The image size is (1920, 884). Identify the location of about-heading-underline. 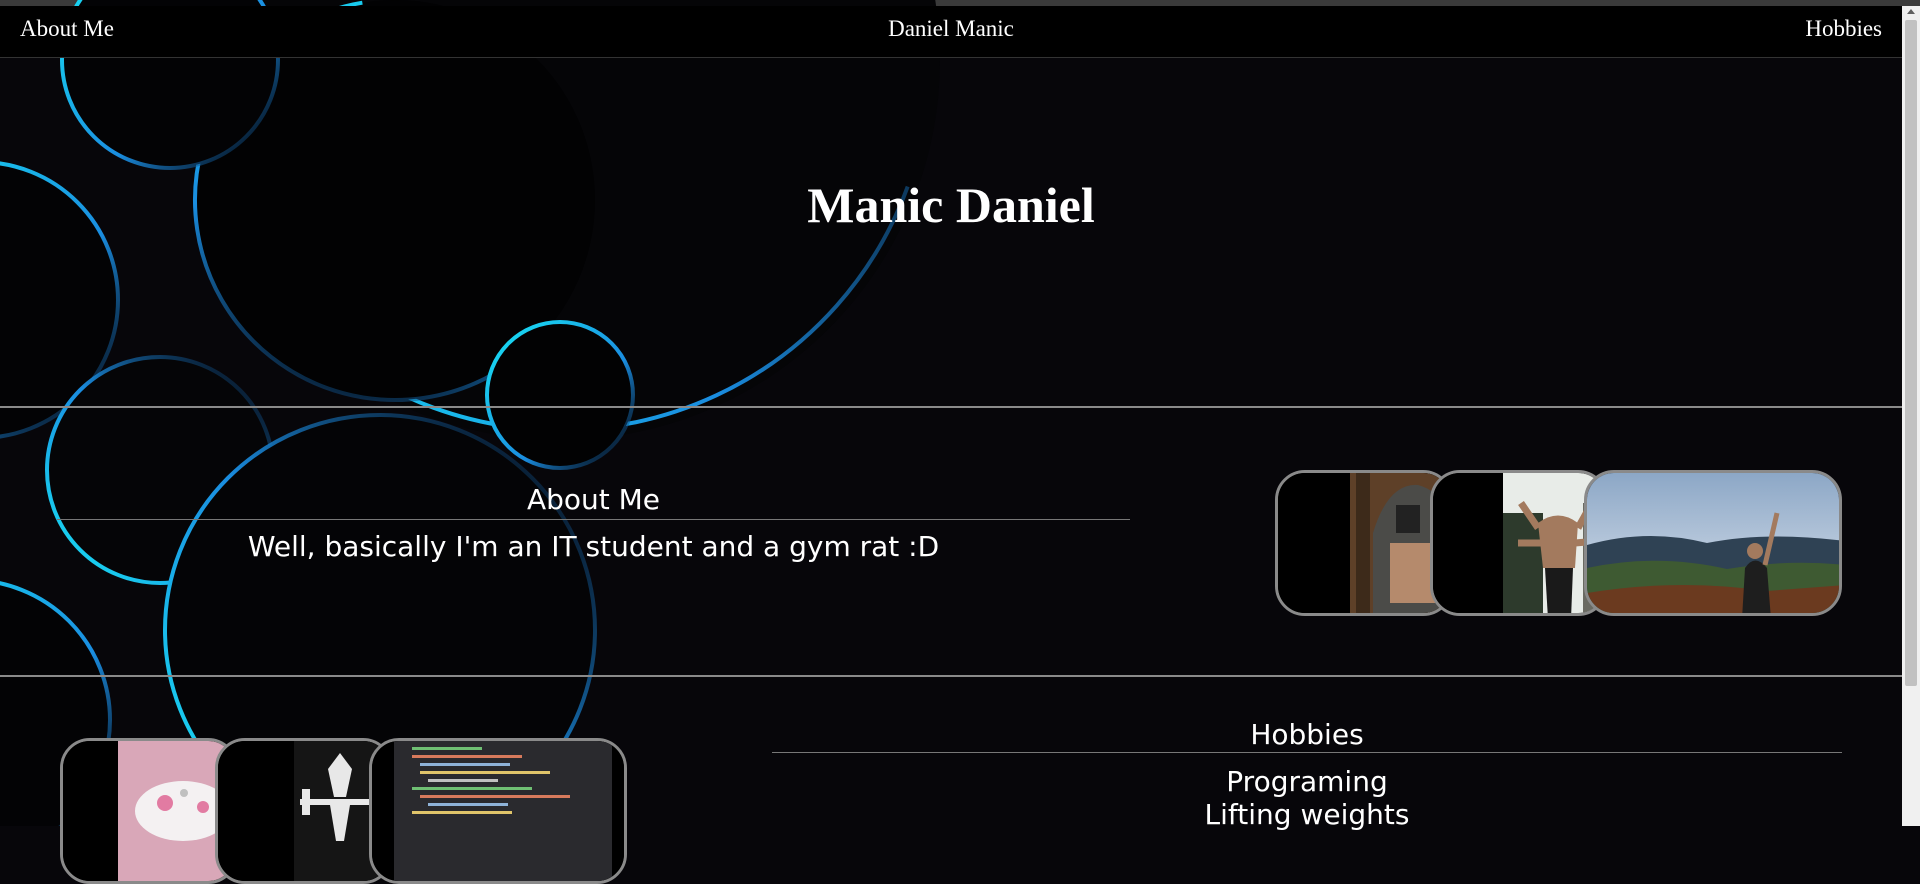
(593, 519).